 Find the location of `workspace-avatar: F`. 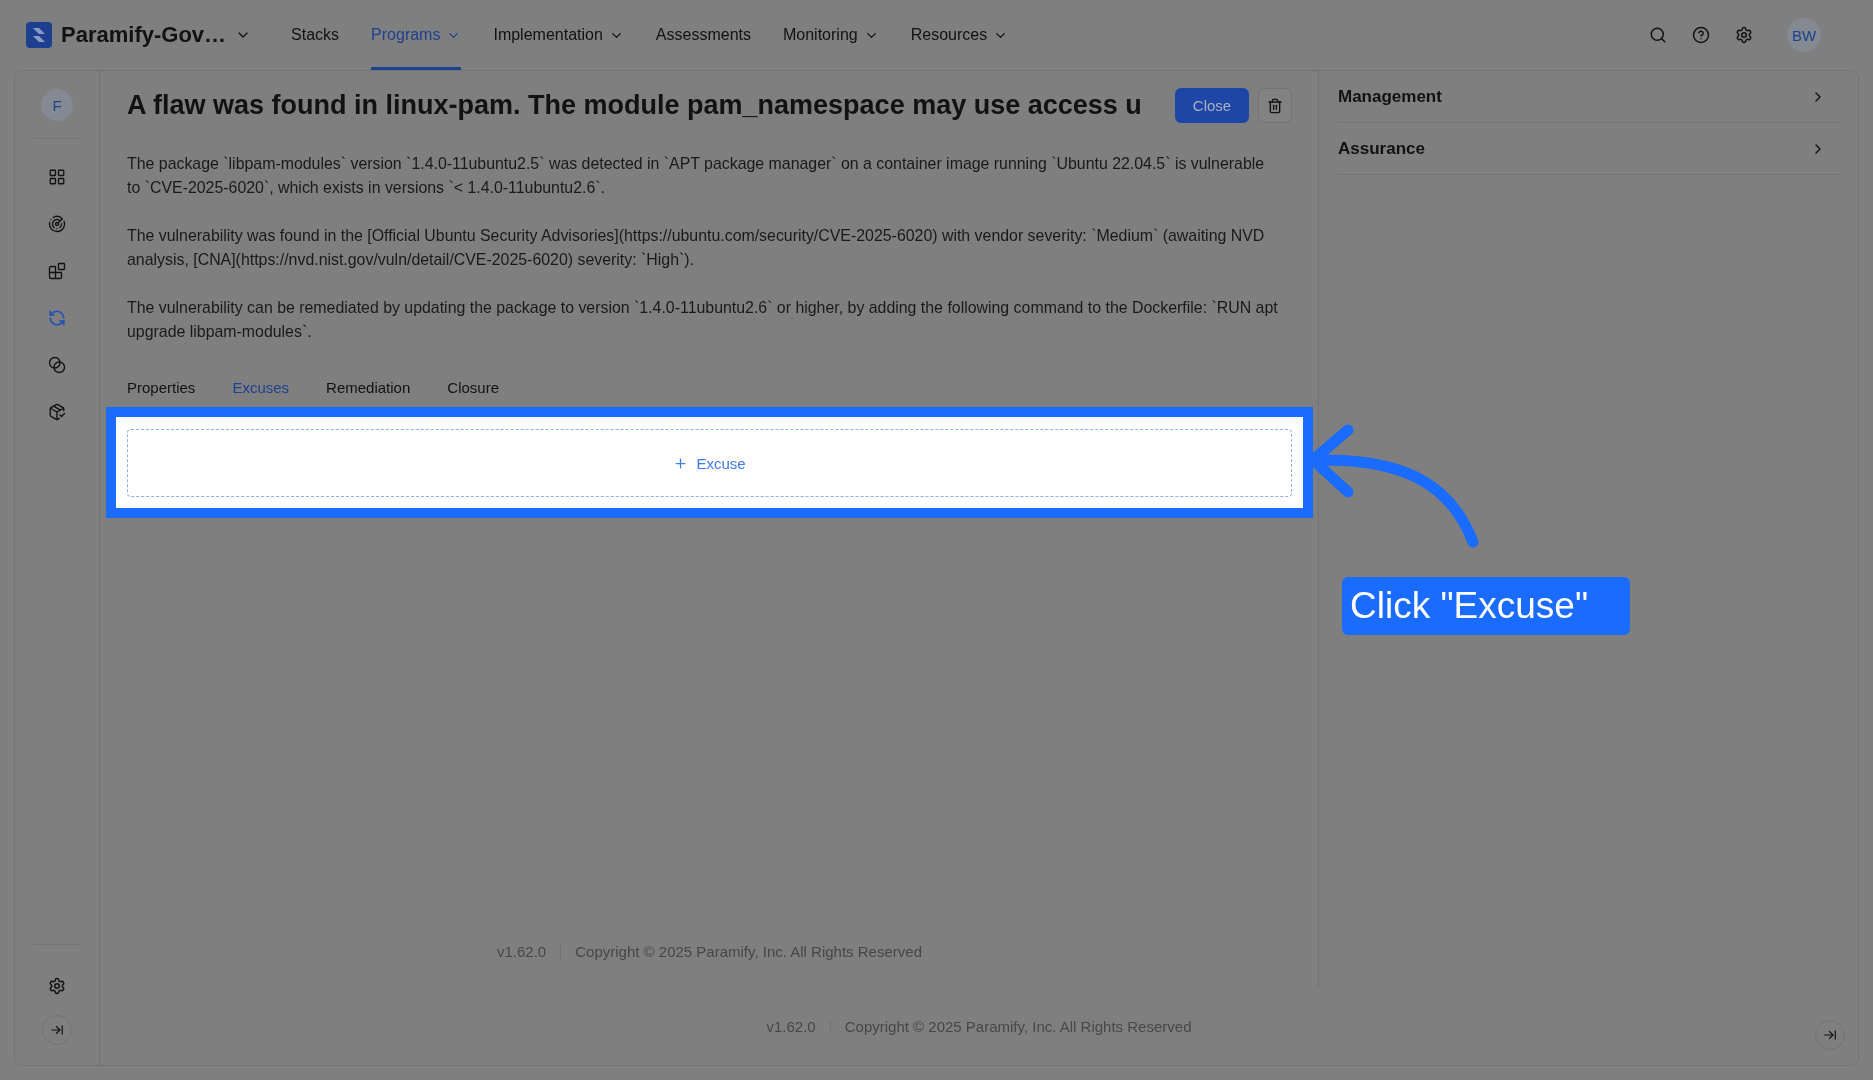

workspace-avatar: F is located at coordinates (57, 105).